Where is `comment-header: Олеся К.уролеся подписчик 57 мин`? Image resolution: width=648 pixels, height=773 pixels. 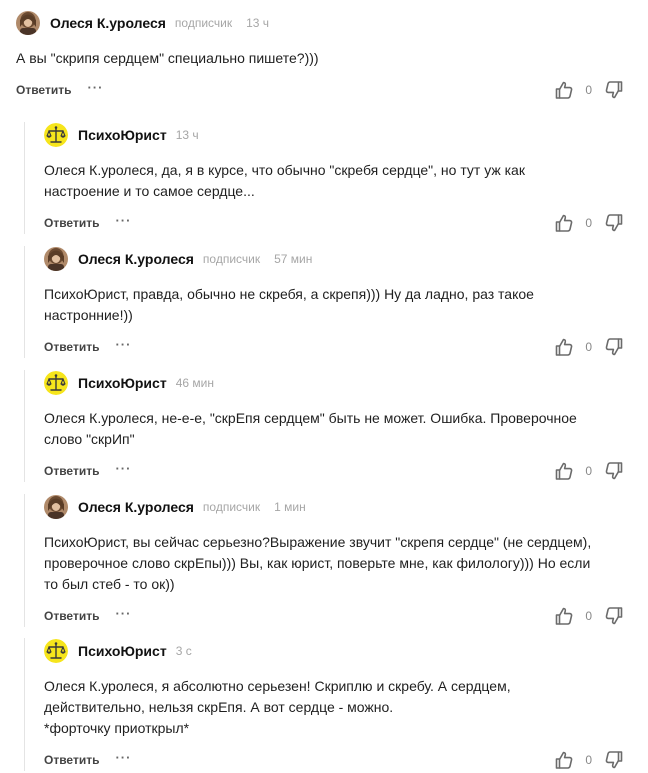 comment-header: Олеся К.уролеся подписчик 57 мин is located at coordinates (334, 259).